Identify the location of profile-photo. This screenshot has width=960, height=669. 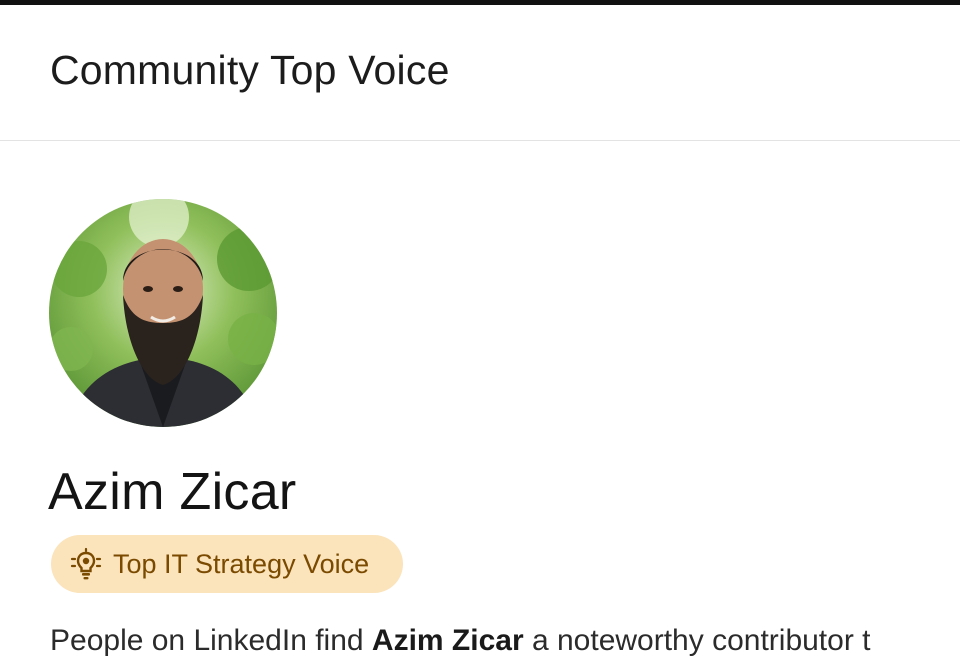
(163, 313).